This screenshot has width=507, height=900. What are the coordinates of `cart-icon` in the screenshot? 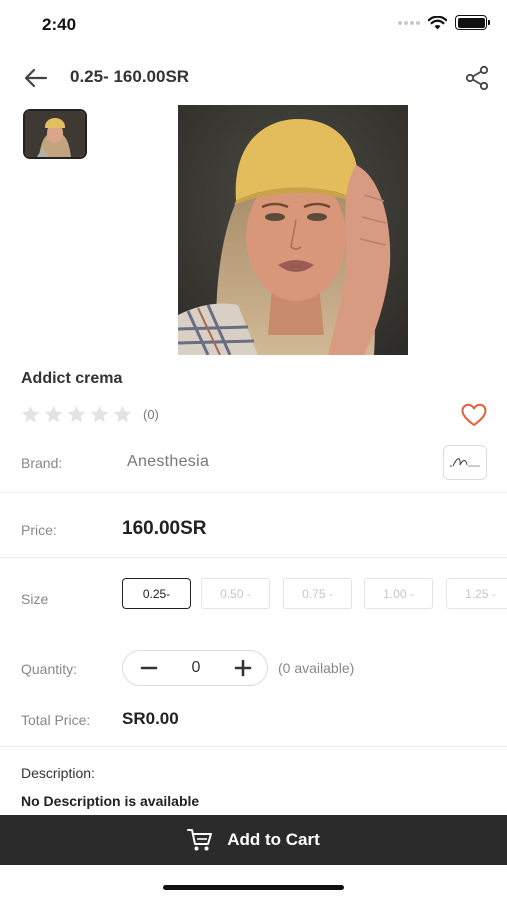 It's located at (200, 840).